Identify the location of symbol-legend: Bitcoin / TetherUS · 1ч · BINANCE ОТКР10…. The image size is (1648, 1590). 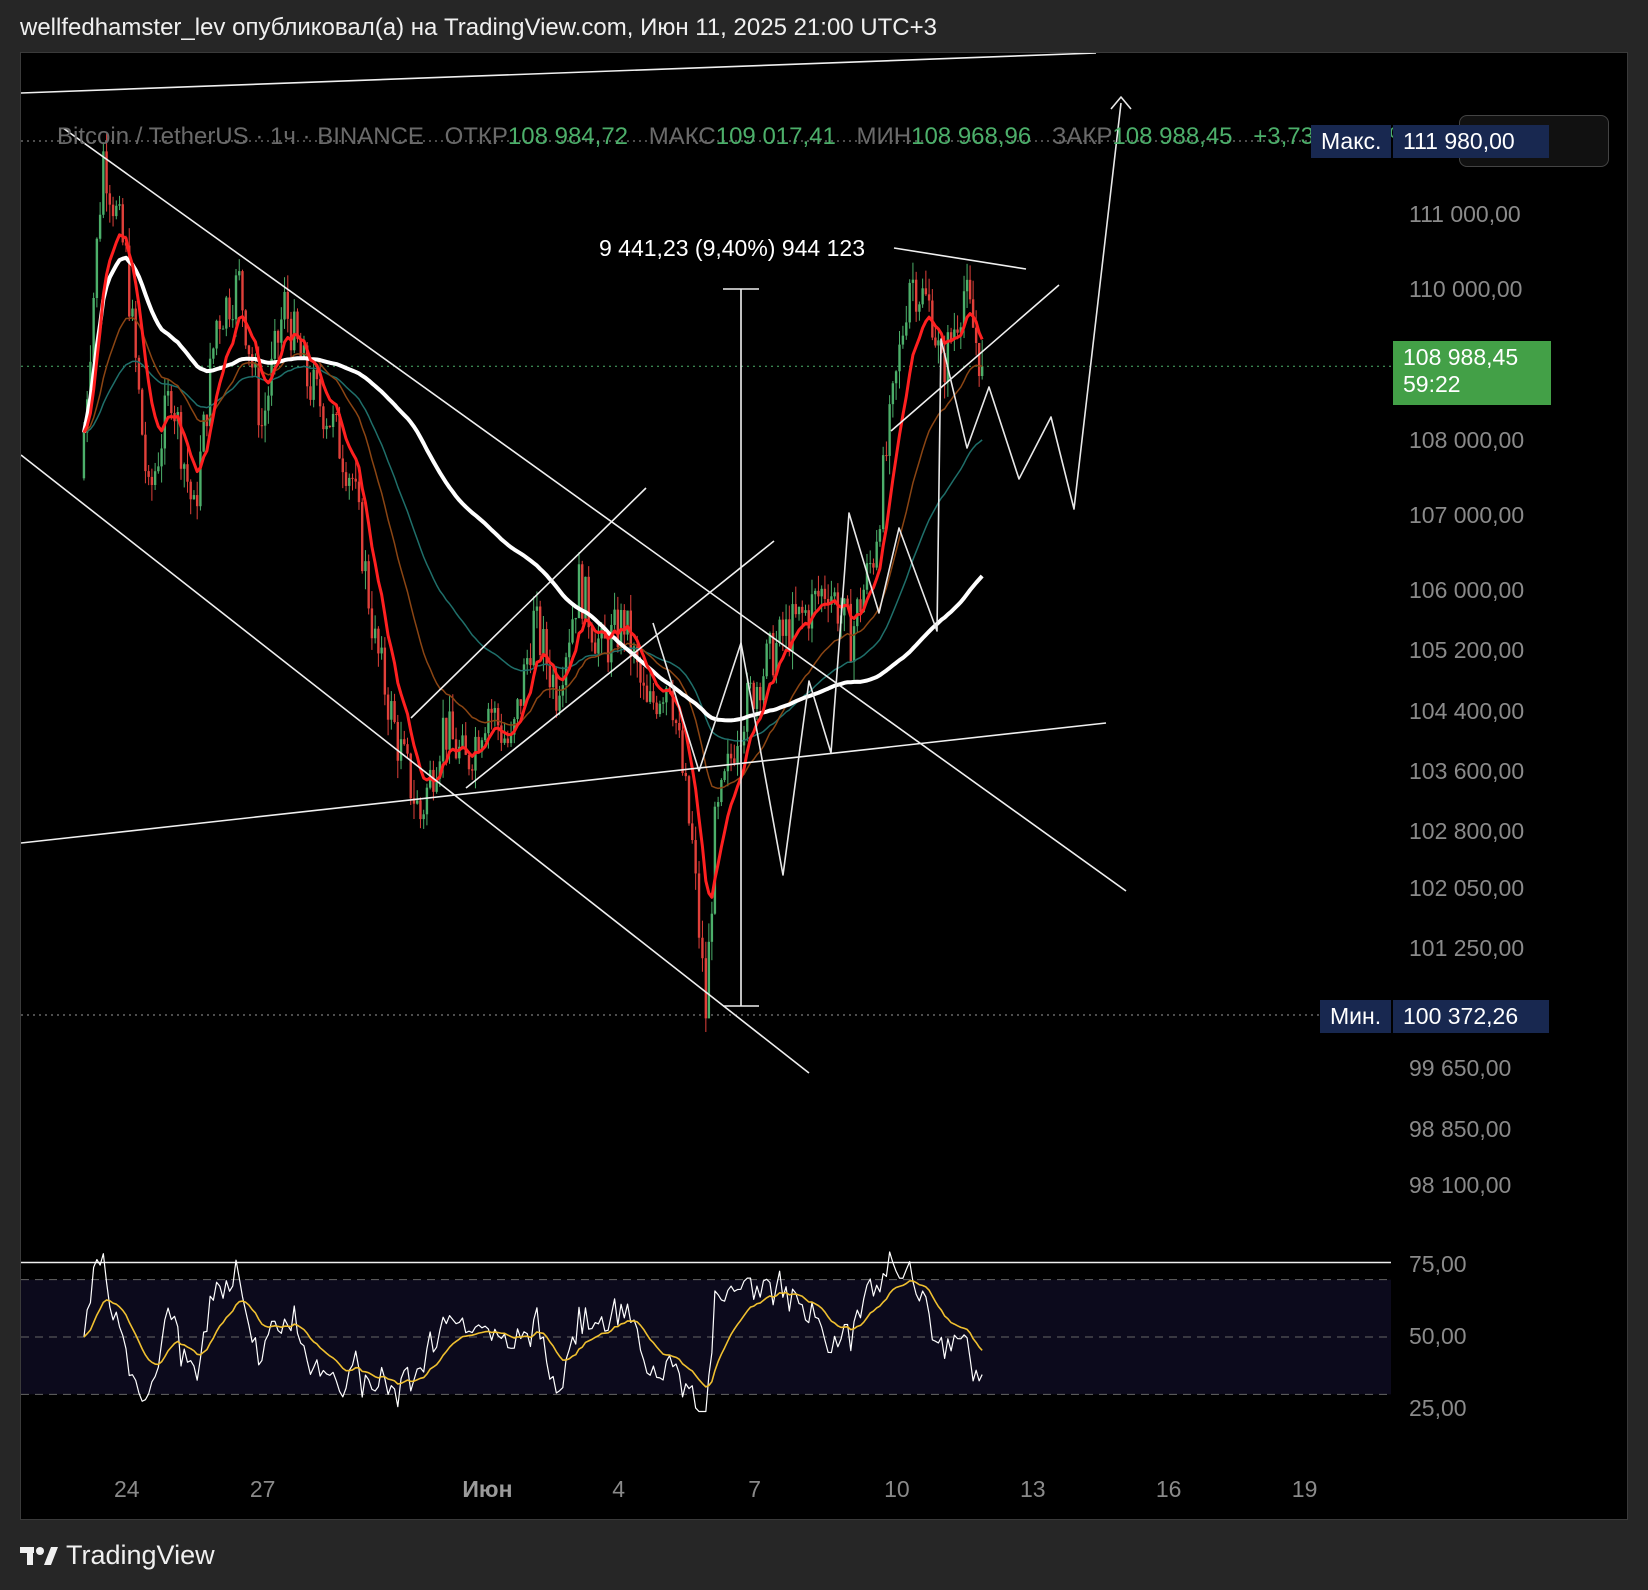
(738, 137).